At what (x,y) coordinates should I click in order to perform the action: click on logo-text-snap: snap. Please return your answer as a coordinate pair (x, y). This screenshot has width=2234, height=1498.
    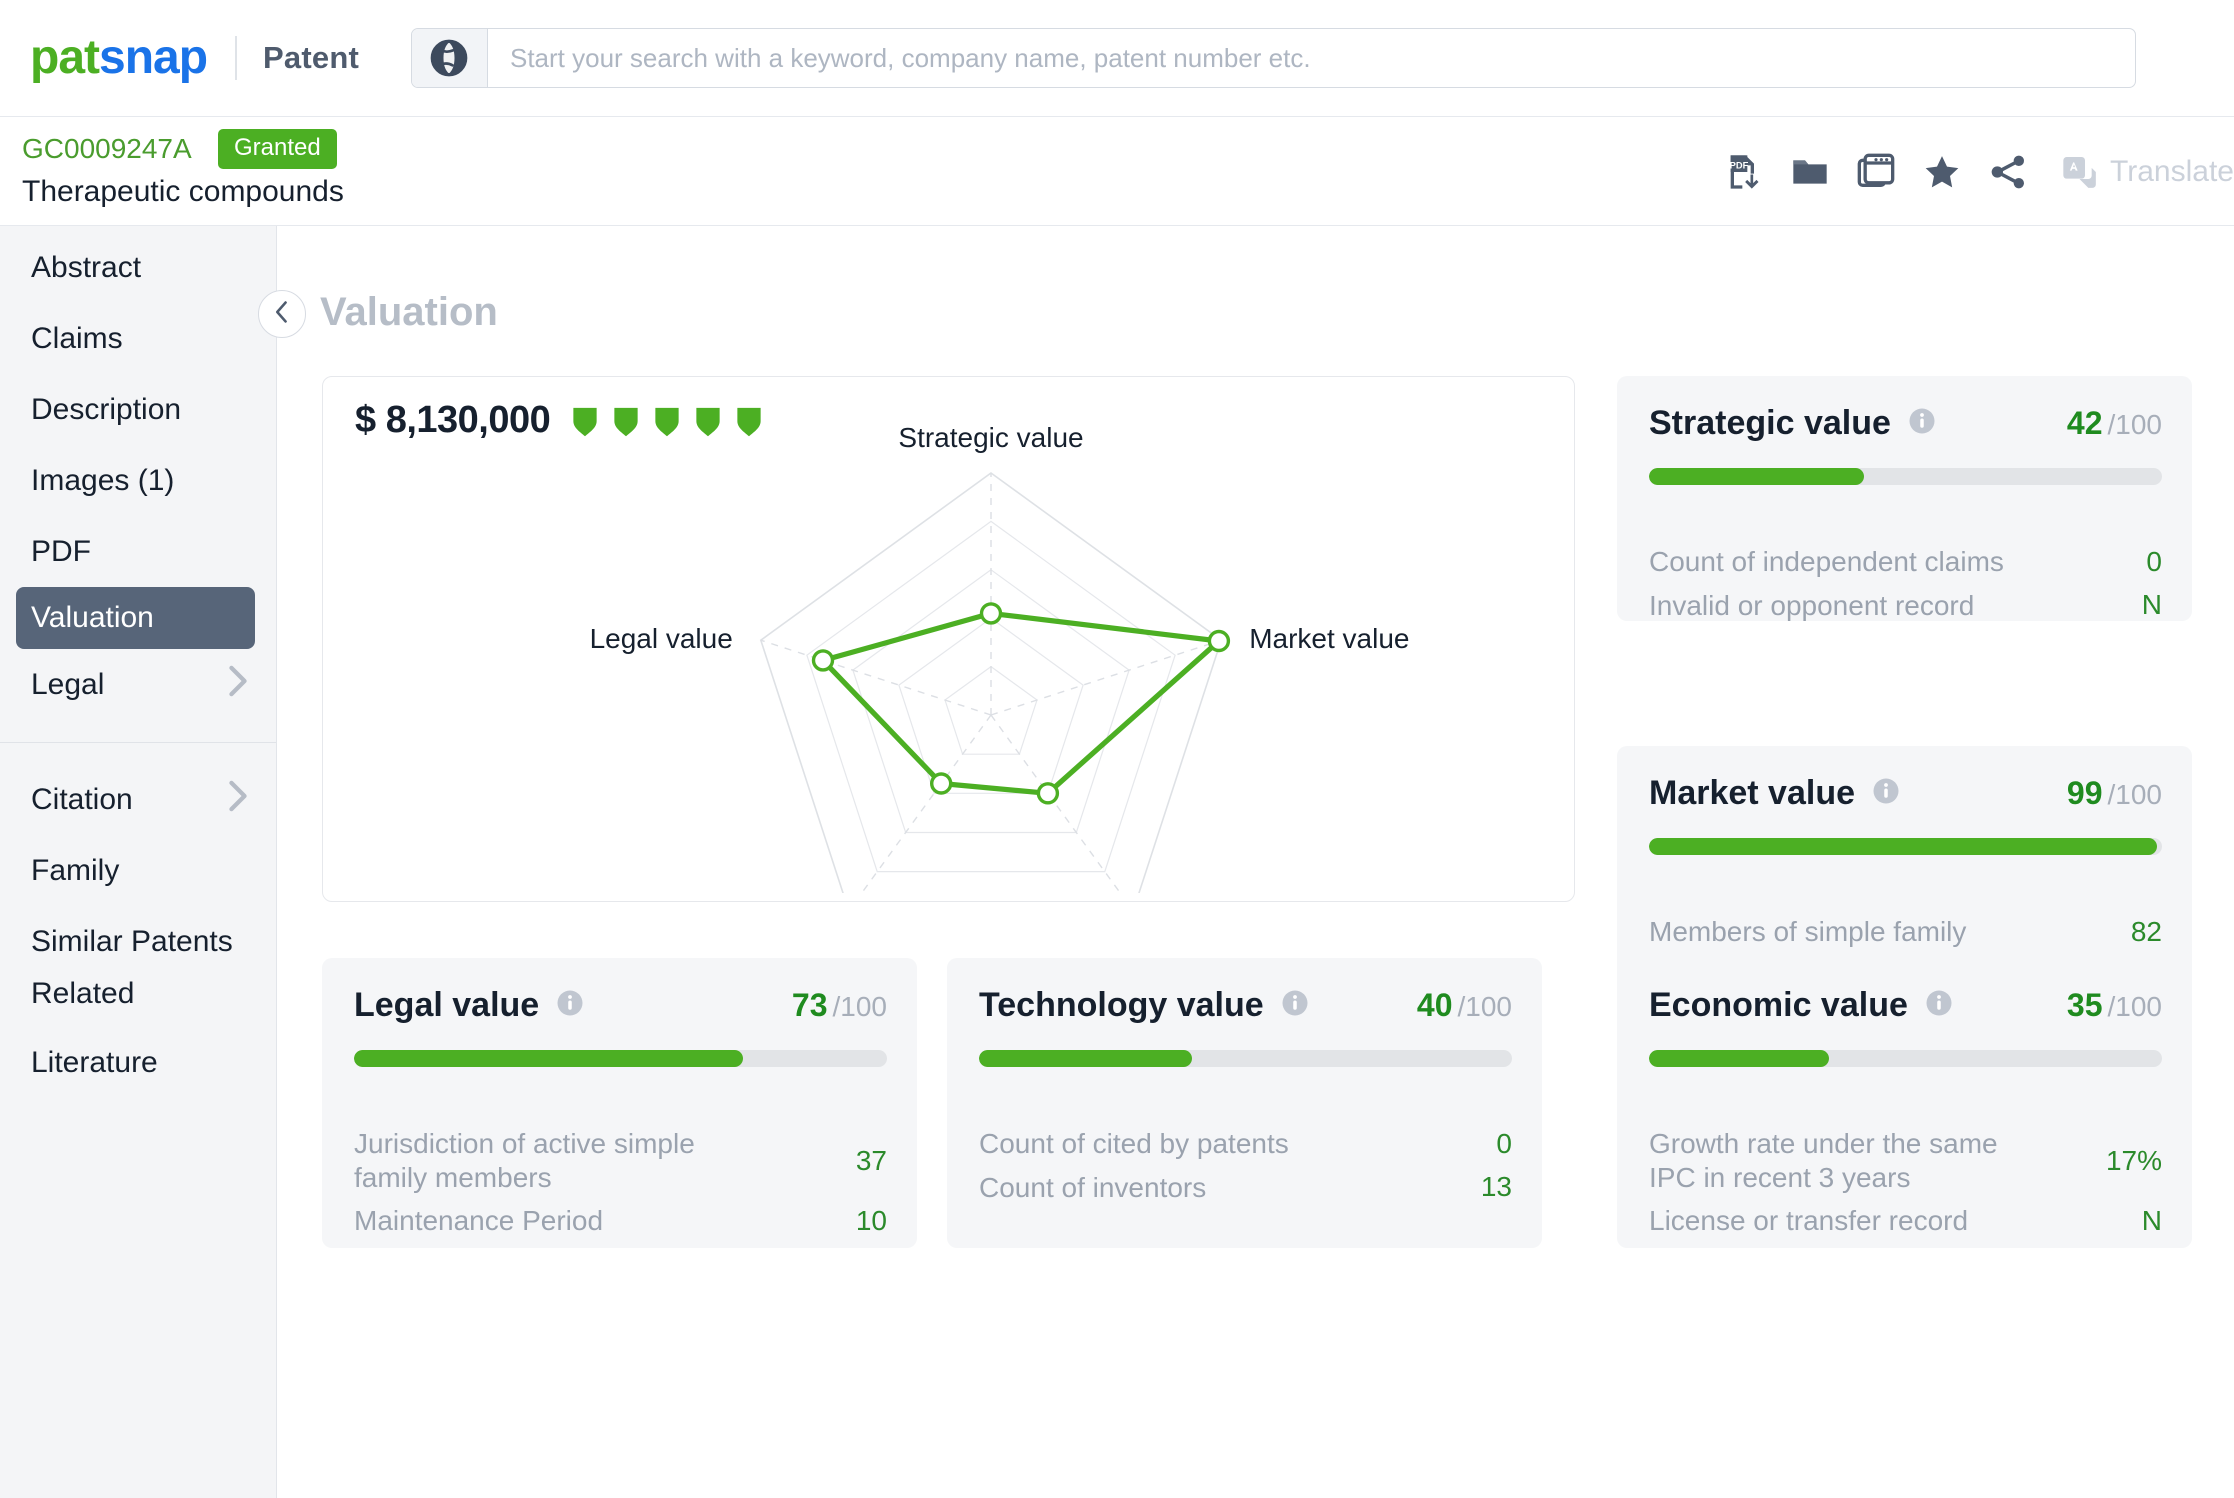
    Looking at the image, I should click on (153, 57).